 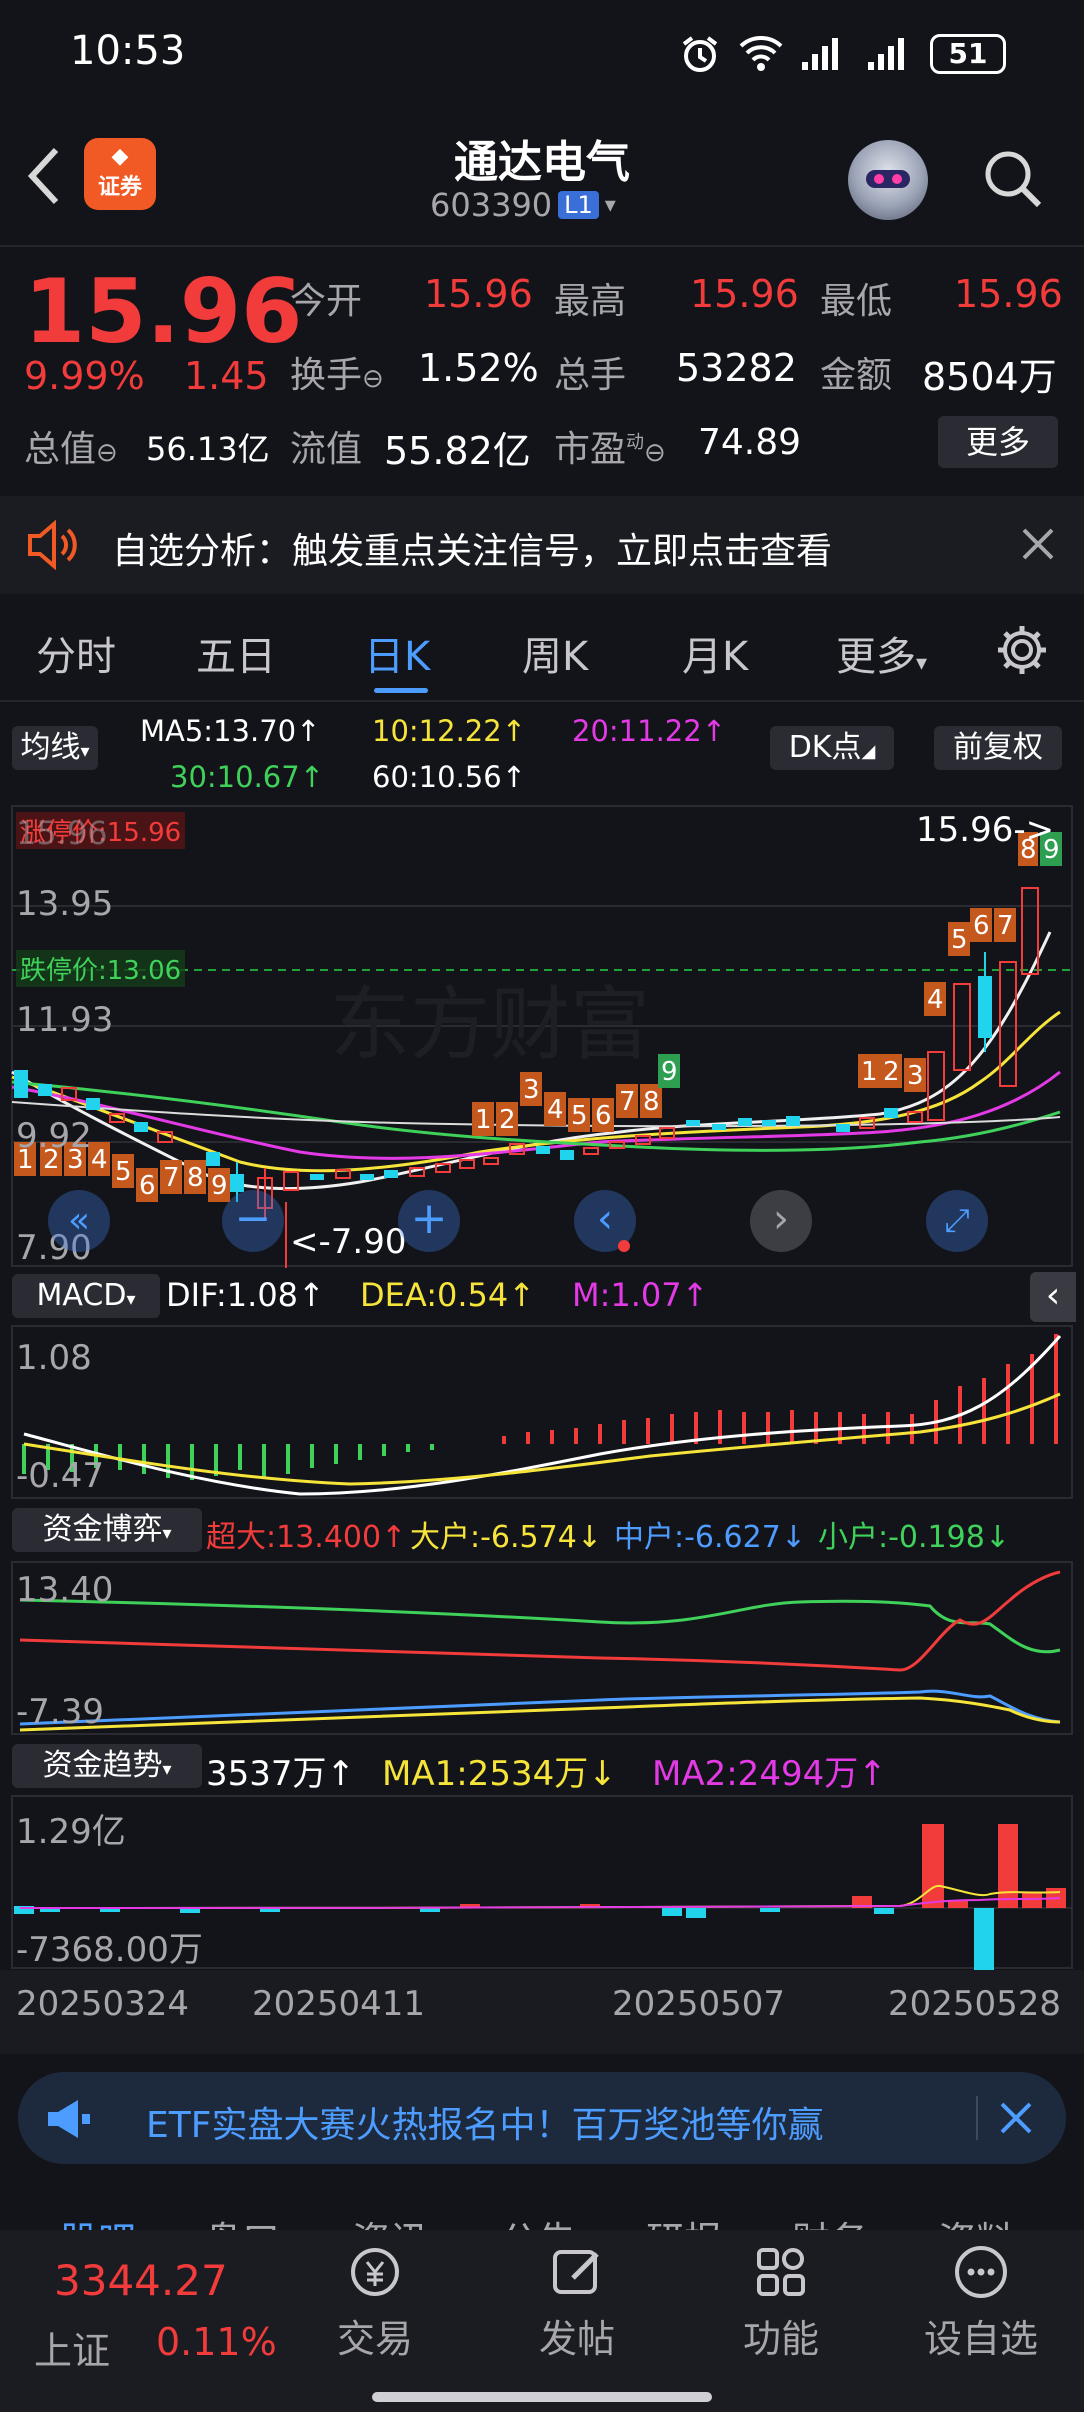 I want to click on fund-big: 大户:-6.574↓, so click(x=506, y=1537).